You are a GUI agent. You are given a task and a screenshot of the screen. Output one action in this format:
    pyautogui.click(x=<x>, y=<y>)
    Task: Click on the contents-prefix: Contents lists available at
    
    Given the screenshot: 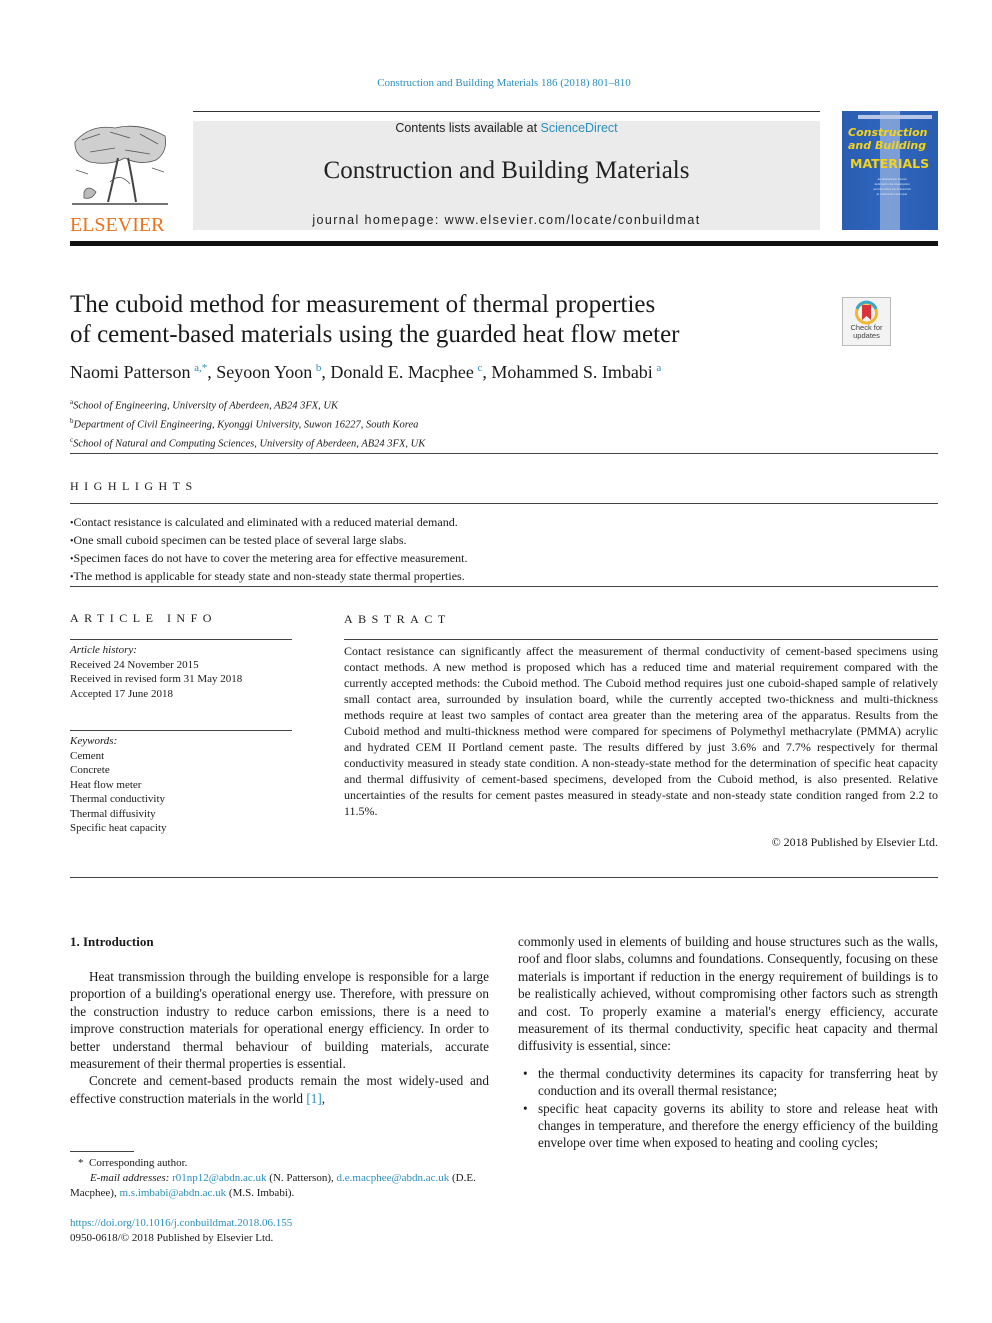 What is the action you would take?
    pyautogui.click(x=468, y=128)
    